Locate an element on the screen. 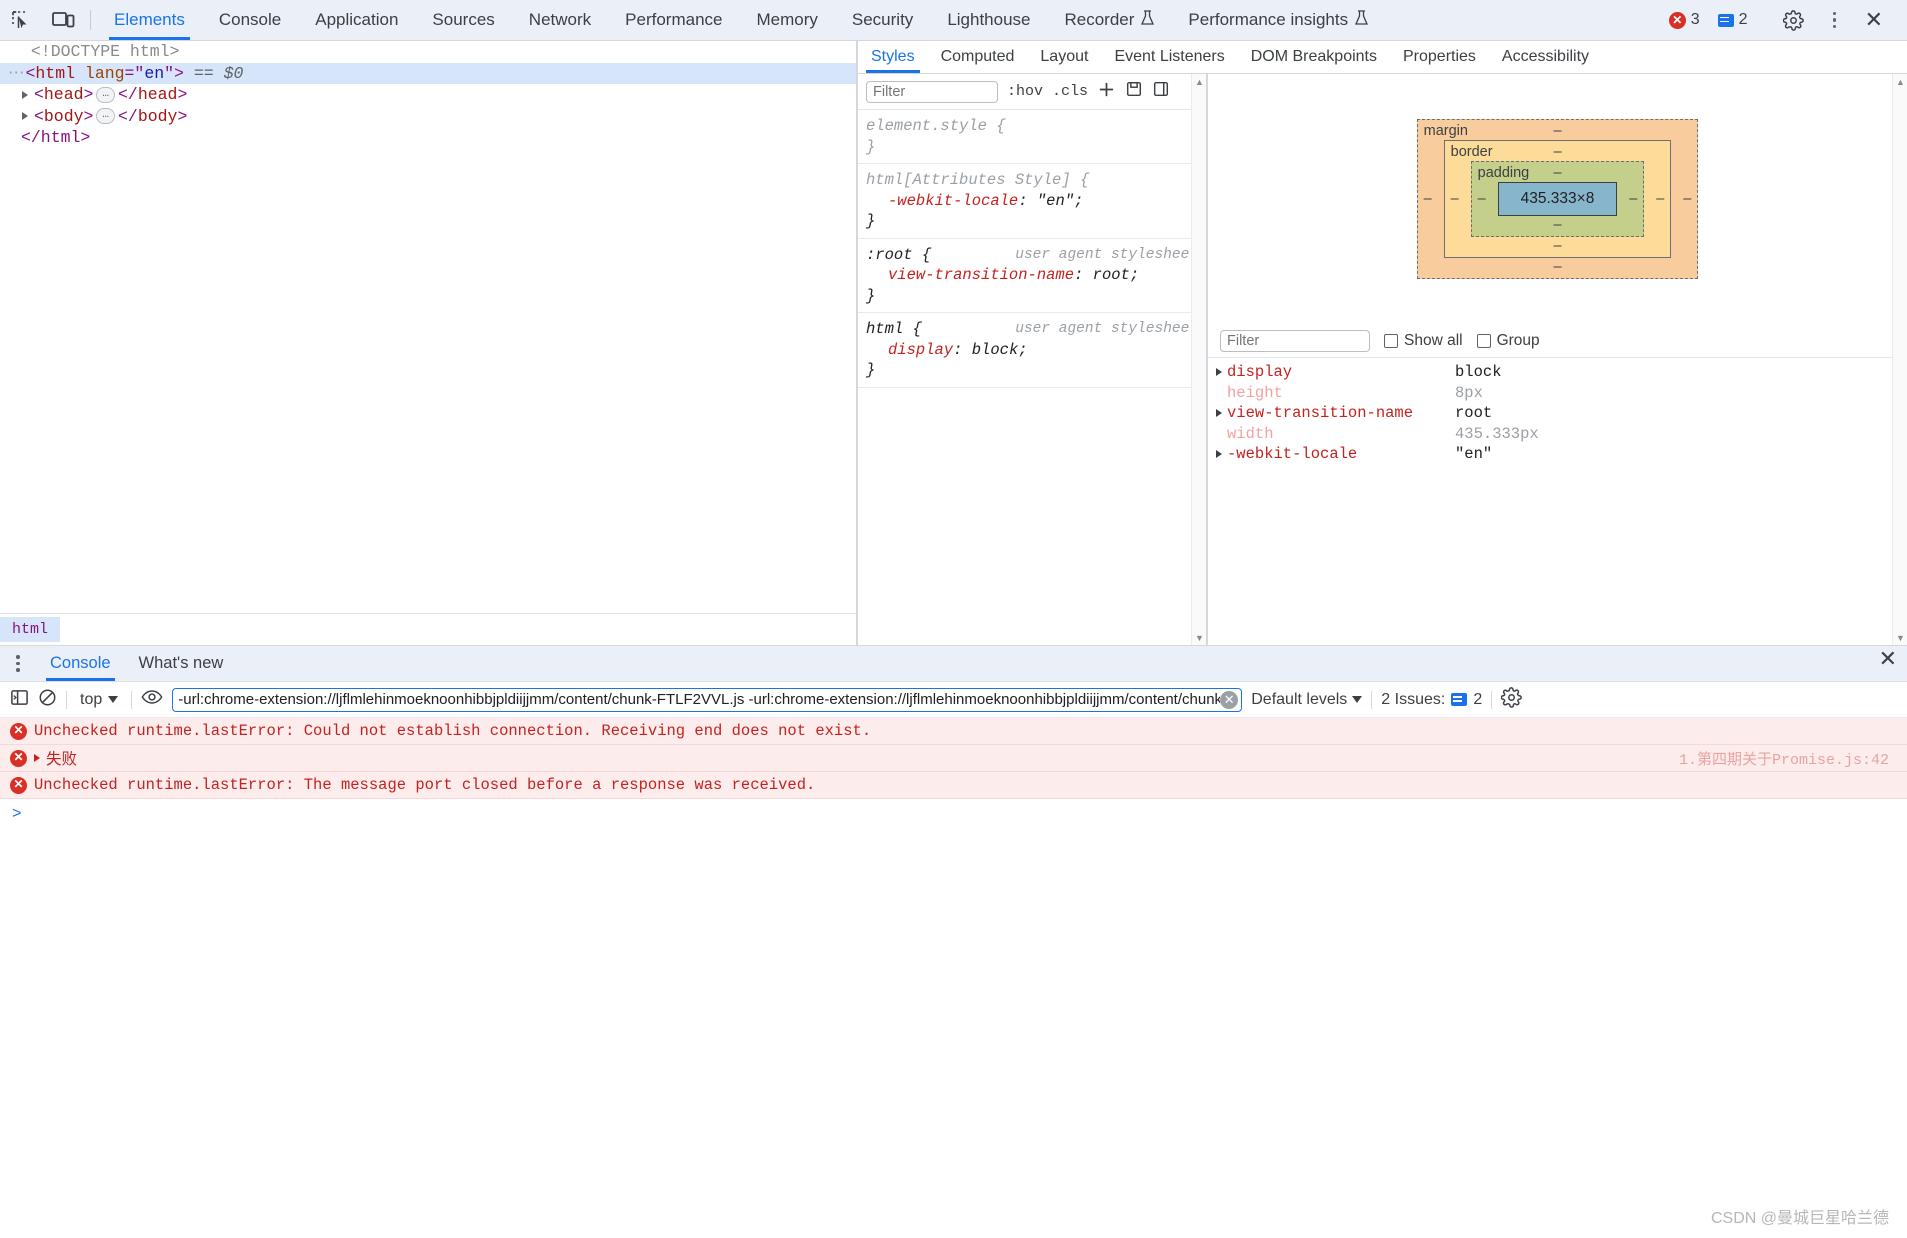 Image resolution: width=1907 pixels, height=1238 pixels. dom-row-doctype: <!DOCTYPE html> is located at coordinates (428, 52).